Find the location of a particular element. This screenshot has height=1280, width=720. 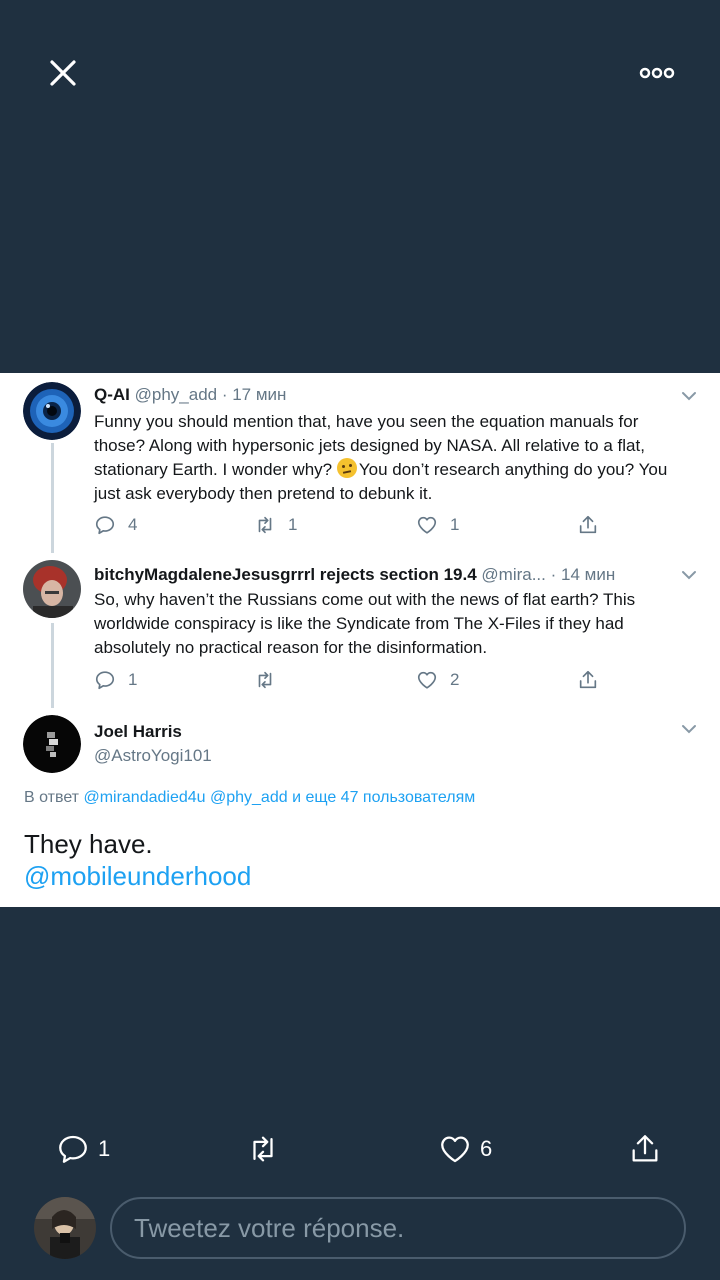

top-bar is located at coordinates (360, 75).